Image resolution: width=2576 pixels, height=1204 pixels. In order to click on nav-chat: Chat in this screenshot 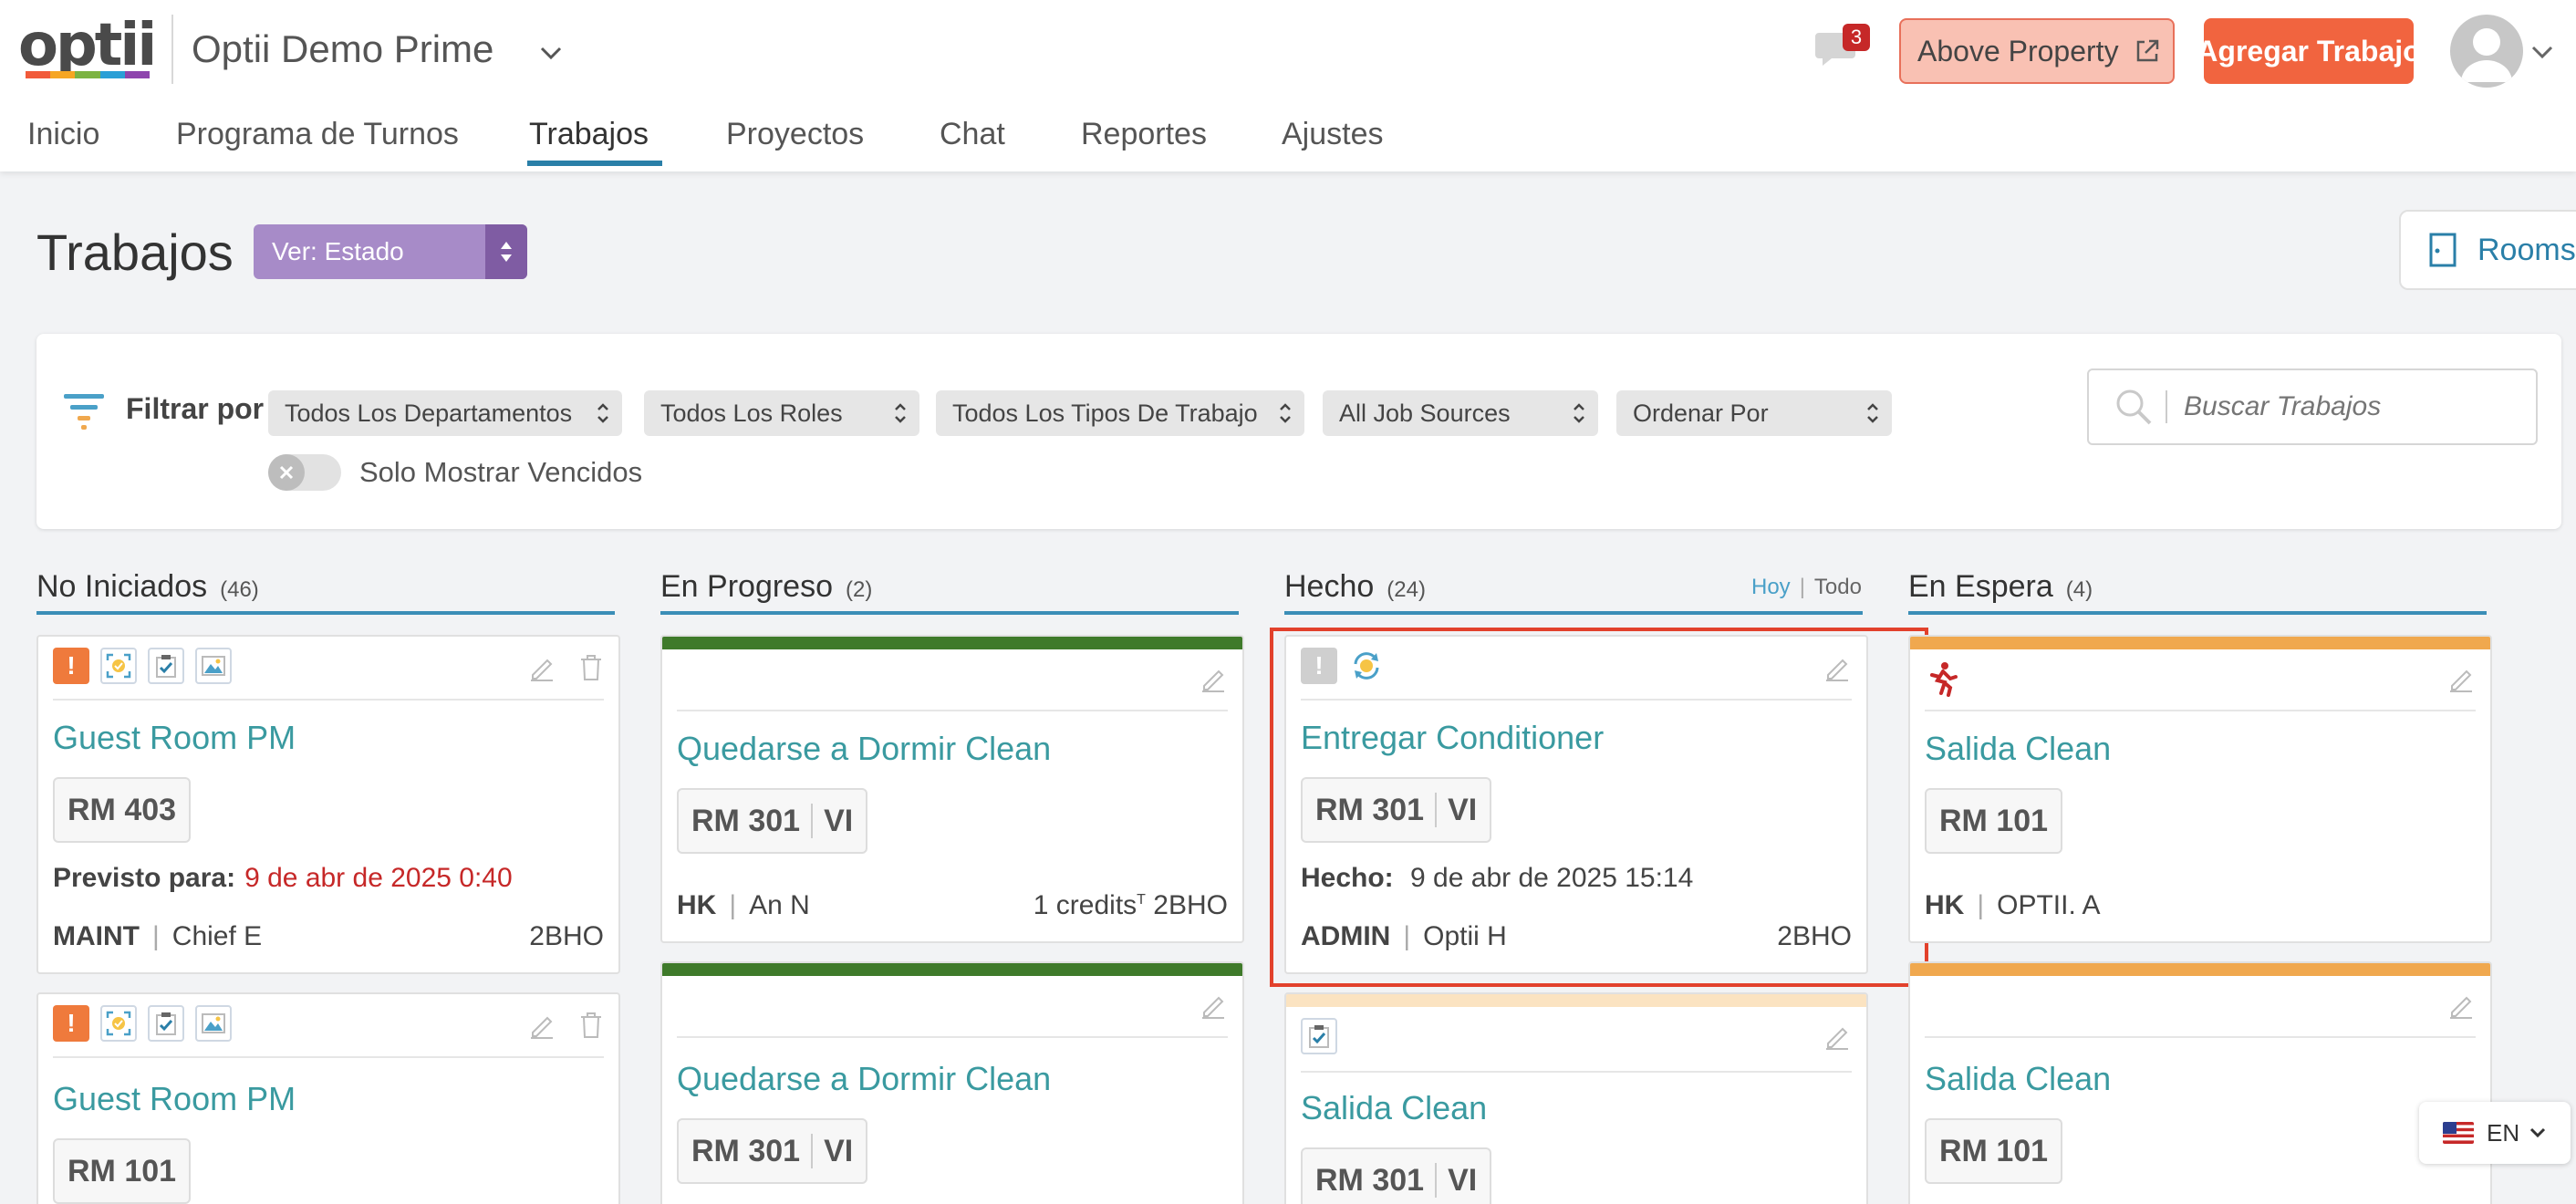, I will do `click(972, 134)`.